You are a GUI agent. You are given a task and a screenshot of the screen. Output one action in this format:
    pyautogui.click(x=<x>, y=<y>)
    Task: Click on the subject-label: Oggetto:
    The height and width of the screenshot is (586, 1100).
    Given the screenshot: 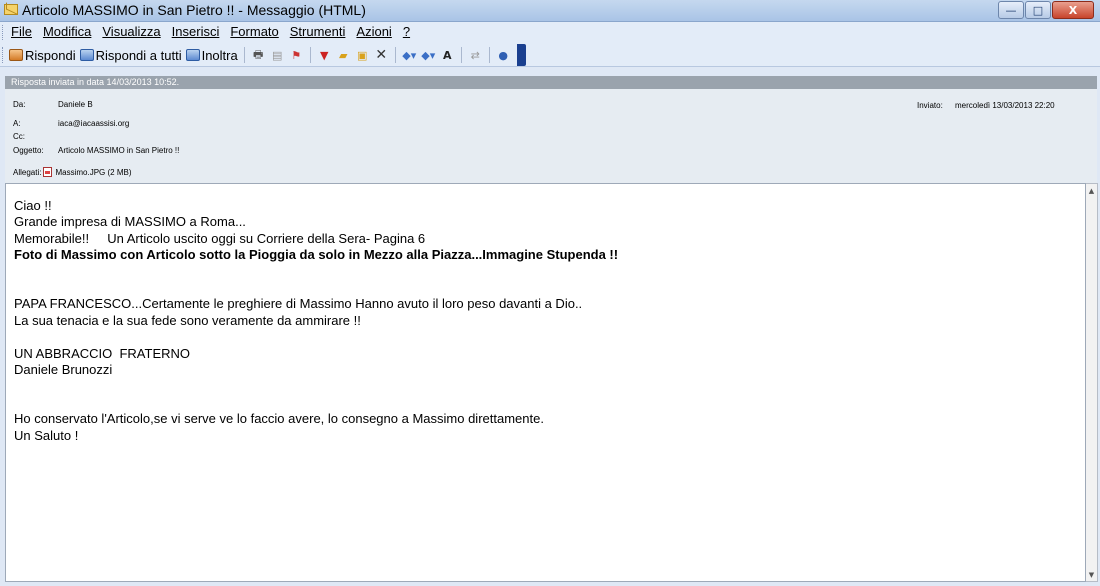 What is the action you would take?
    pyautogui.click(x=28, y=150)
    